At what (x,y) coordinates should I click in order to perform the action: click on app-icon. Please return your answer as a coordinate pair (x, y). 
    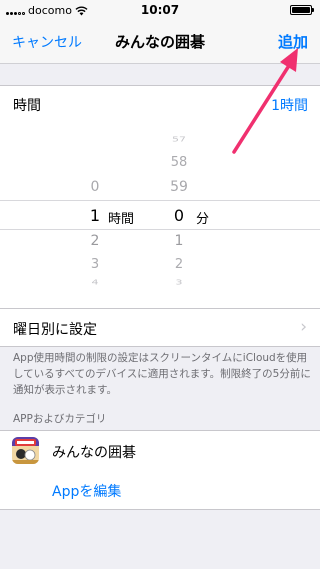
    Looking at the image, I should click on (25, 450).